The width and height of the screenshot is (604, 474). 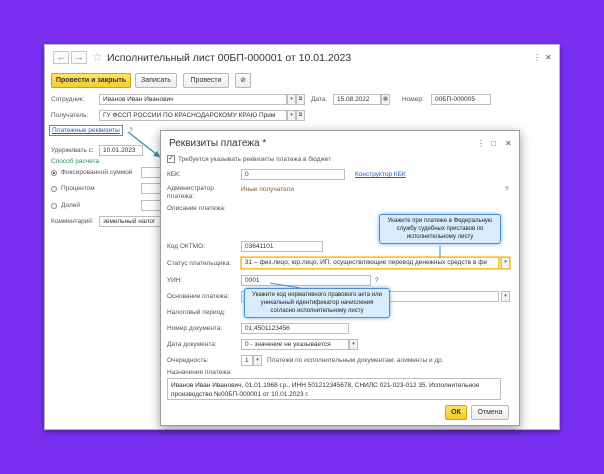 What do you see at coordinates (355, 267) in the screenshot?
I see `callout-connectors` at bounding box center [355, 267].